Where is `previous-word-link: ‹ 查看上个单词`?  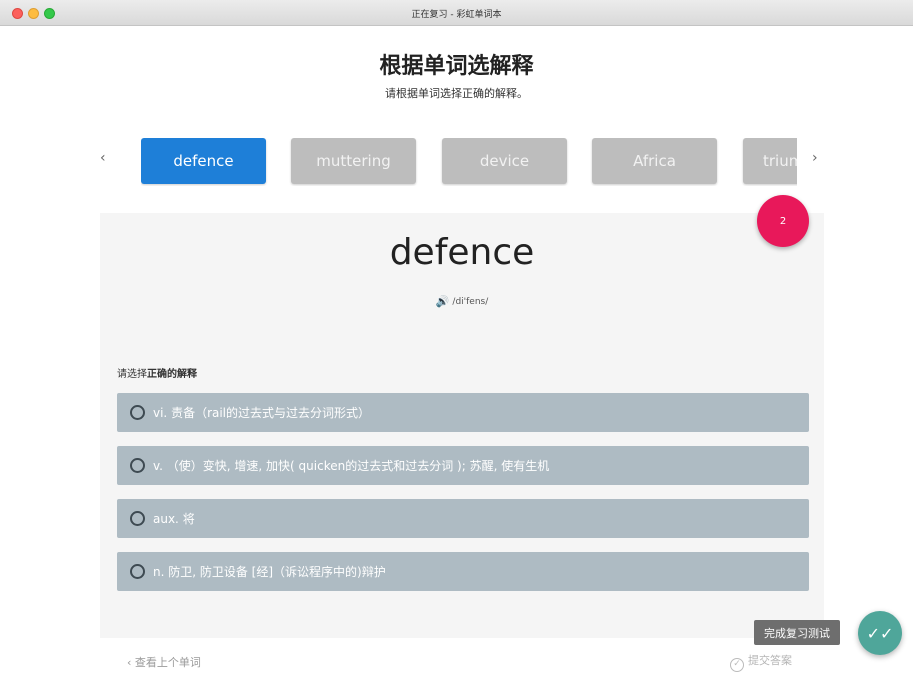
previous-word-link: ‹ 查看上个单词 is located at coordinates (164, 662).